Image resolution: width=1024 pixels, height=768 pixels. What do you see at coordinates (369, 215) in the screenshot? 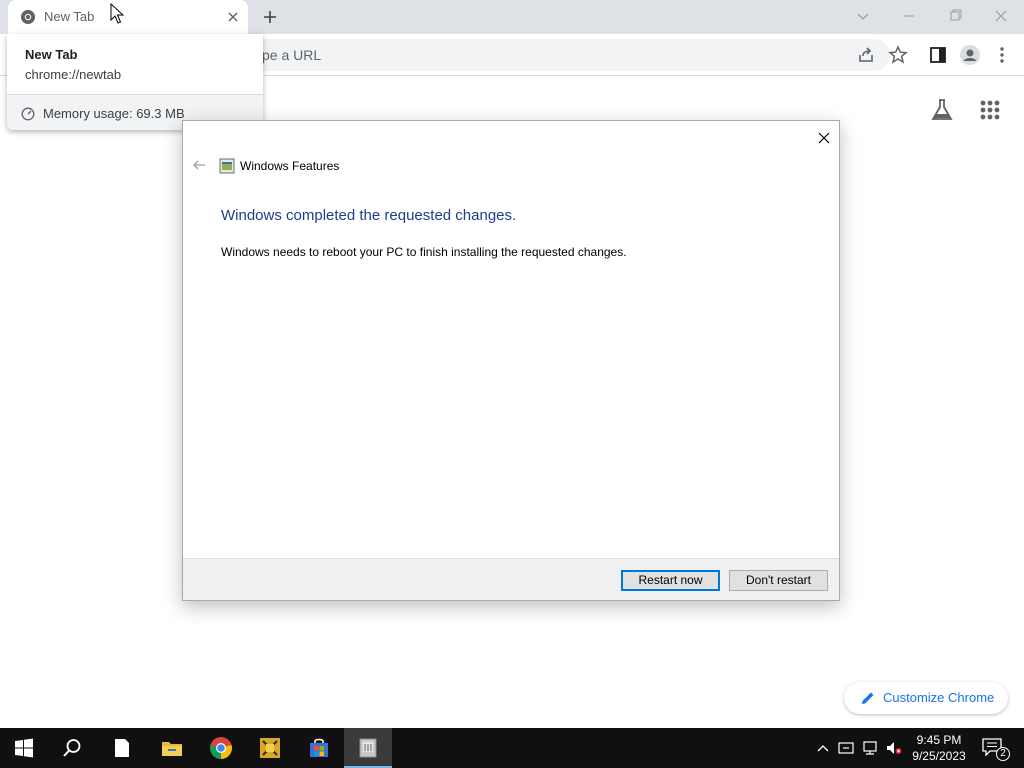
I see `dialog-heading: Windows completed the requested changes.` at bounding box center [369, 215].